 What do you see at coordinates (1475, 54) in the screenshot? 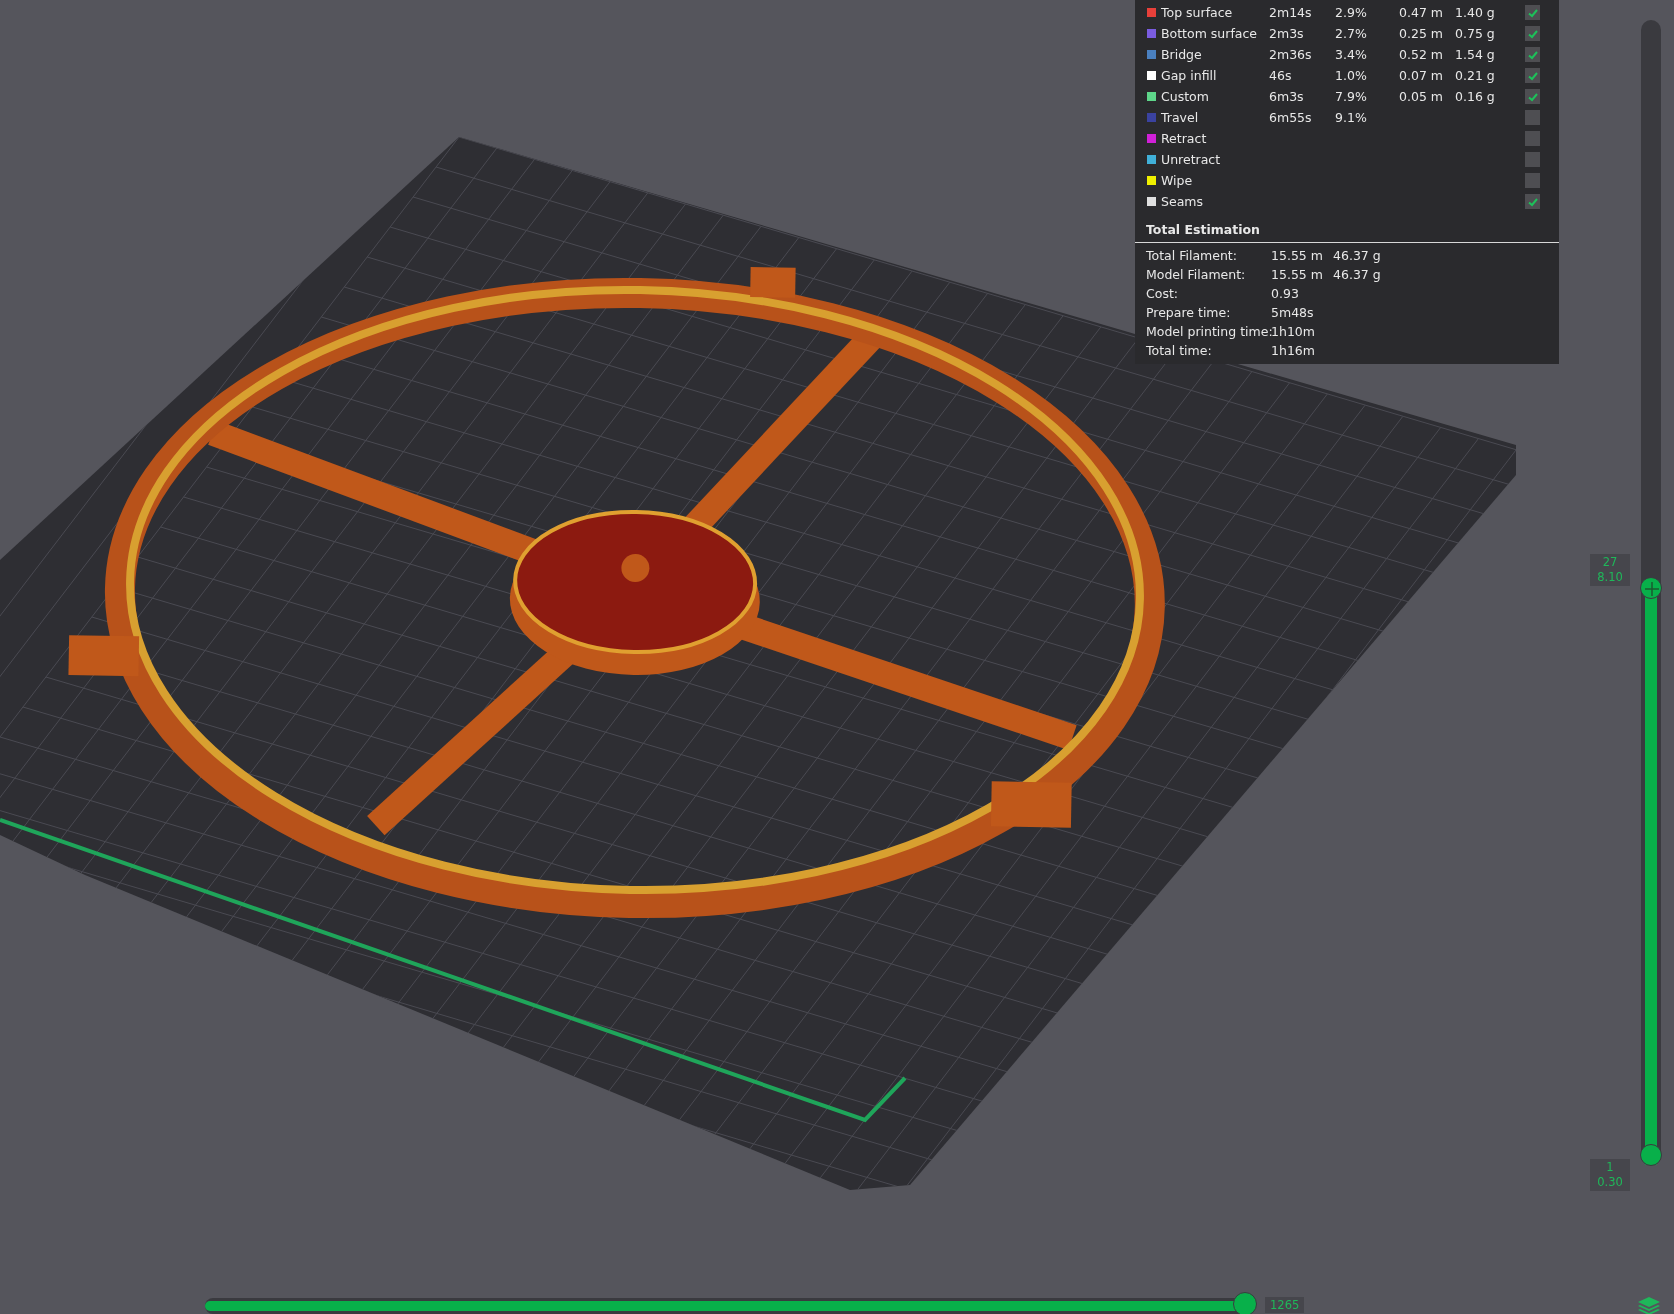
I see `feature-weight: 1.54 g` at bounding box center [1475, 54].